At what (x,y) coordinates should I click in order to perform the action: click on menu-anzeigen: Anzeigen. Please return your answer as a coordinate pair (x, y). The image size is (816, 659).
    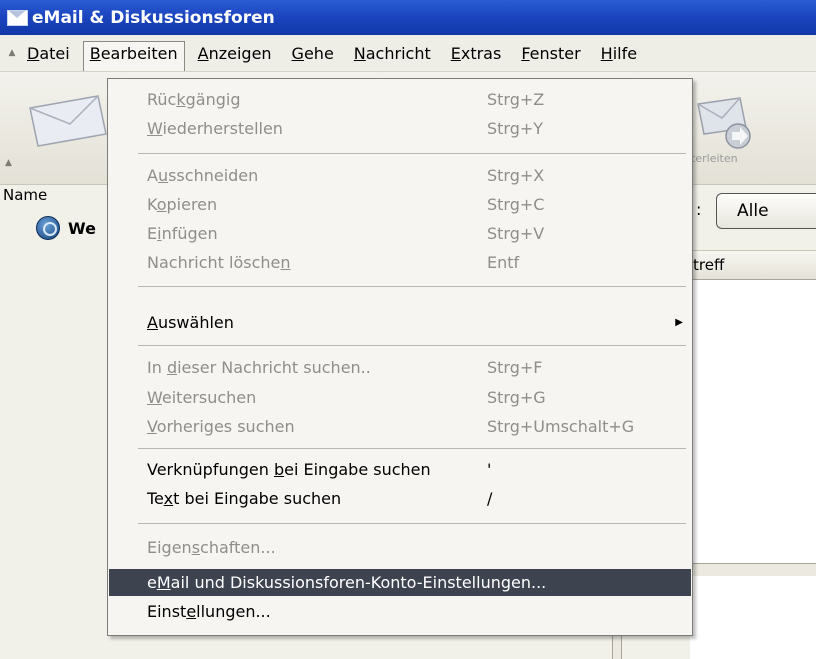
    Looking at the image, I should click on (235, 53).